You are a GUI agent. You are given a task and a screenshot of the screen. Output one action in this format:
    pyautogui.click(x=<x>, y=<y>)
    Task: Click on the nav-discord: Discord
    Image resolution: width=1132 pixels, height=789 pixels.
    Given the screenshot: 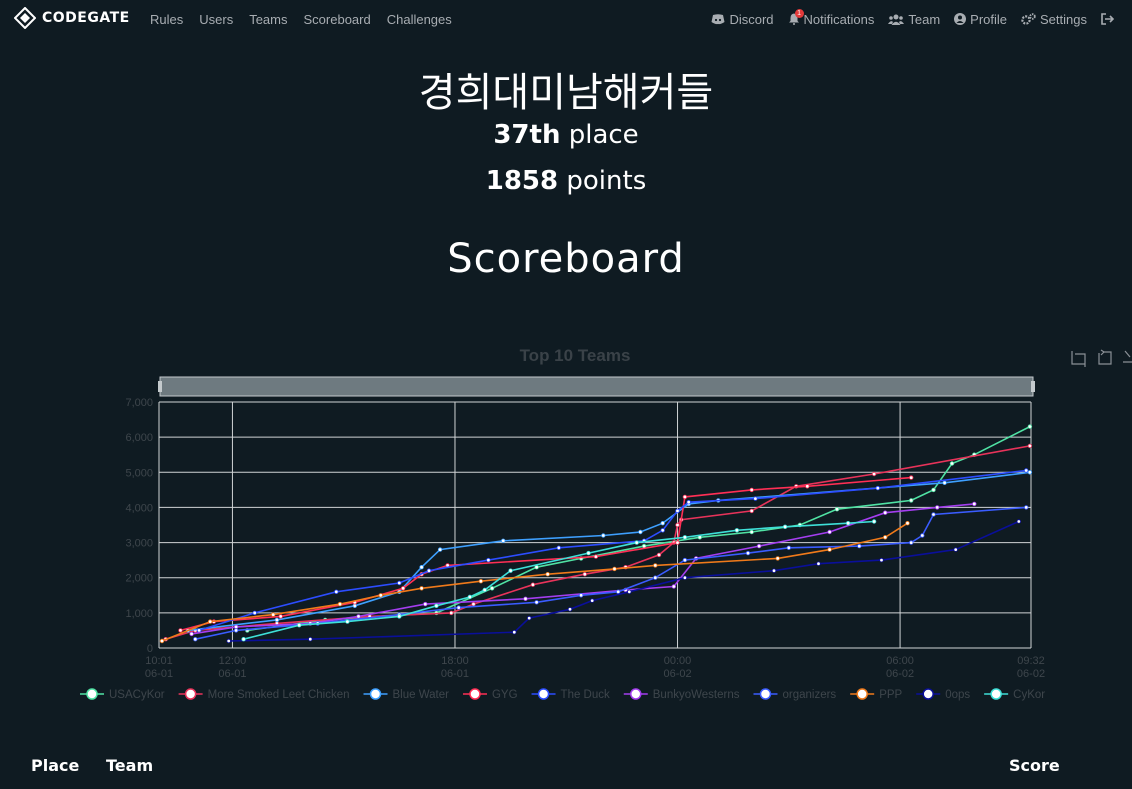 What is the action you would take?
    pyautogui.click(x=742, y=19)
    